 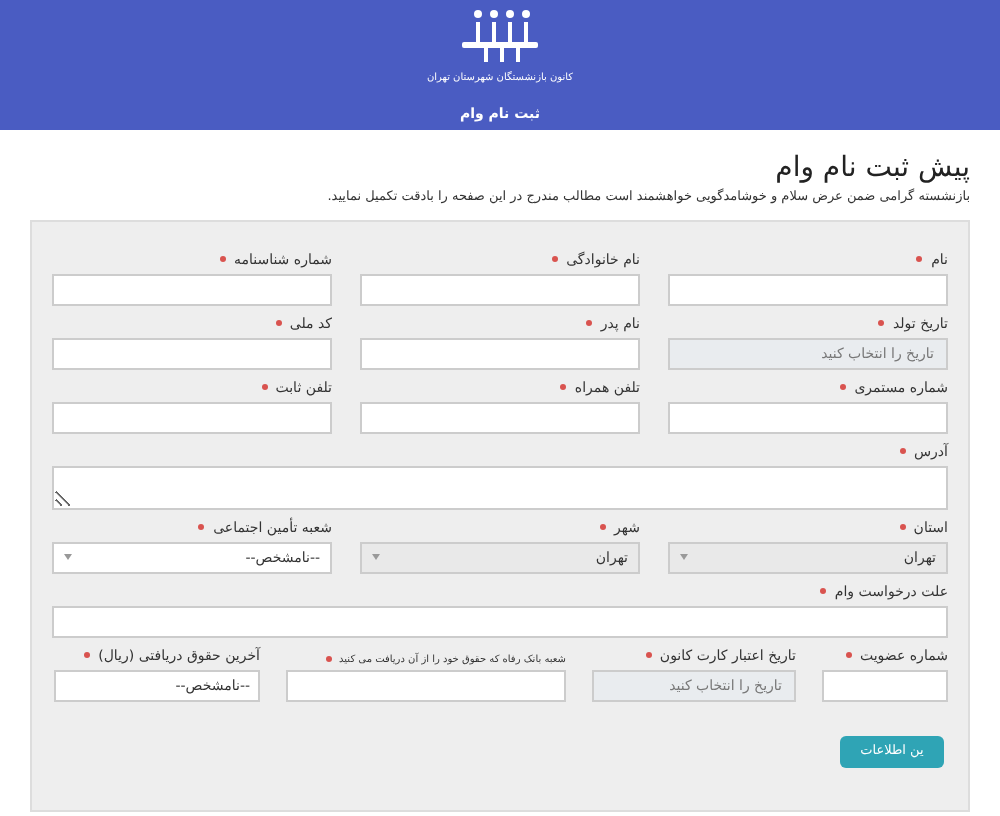 I want to click on logo-icon, so click(x=500, y=38).